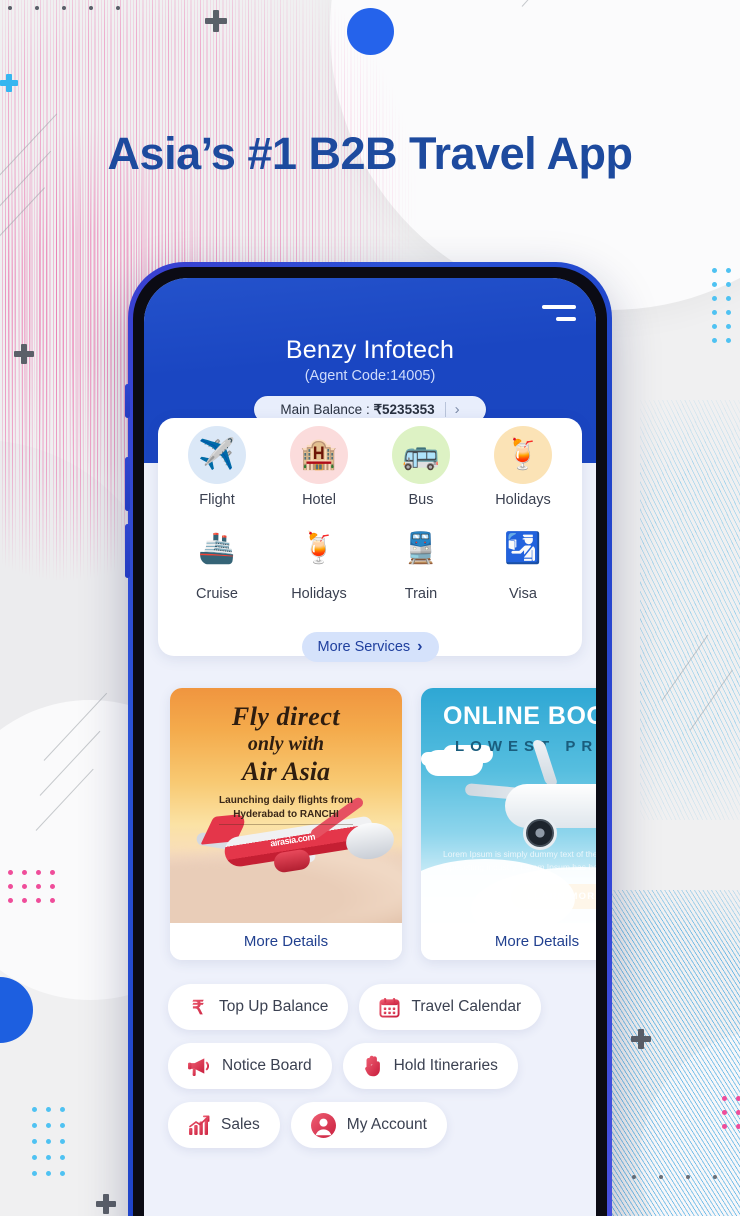 This screenshot has width=740, height=1216. Describe the element at coordinates (559, 313) in the screenshot. I see `hamburger-menu-icon` at that location.